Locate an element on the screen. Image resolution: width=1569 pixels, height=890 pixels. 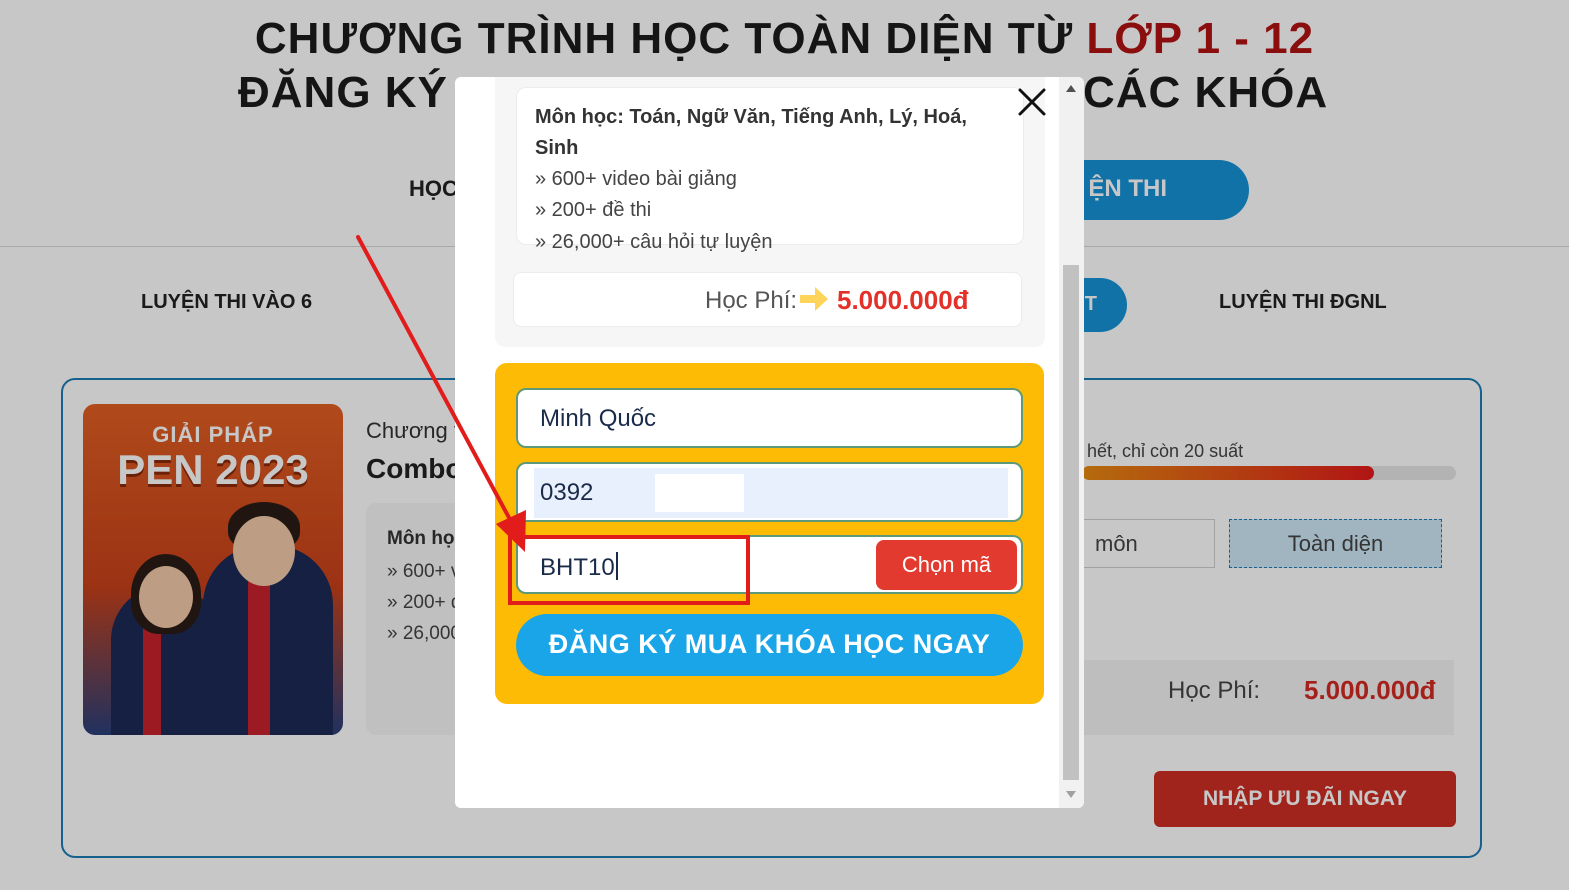
annotation-highlight-box is located at coordinates (629, 570).